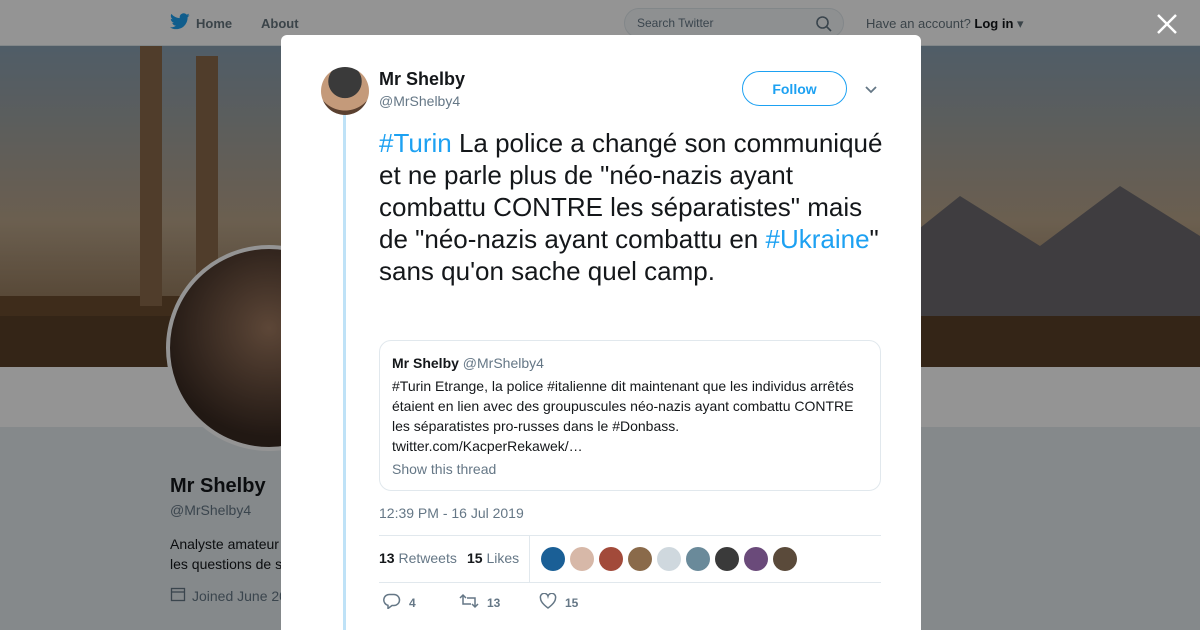 This screenshot has height=630, width=1200. What do you see at coordinates (427, 558) in the screenshot?
I see `retweets-label: Retweets` at bounding box center [427, 558].